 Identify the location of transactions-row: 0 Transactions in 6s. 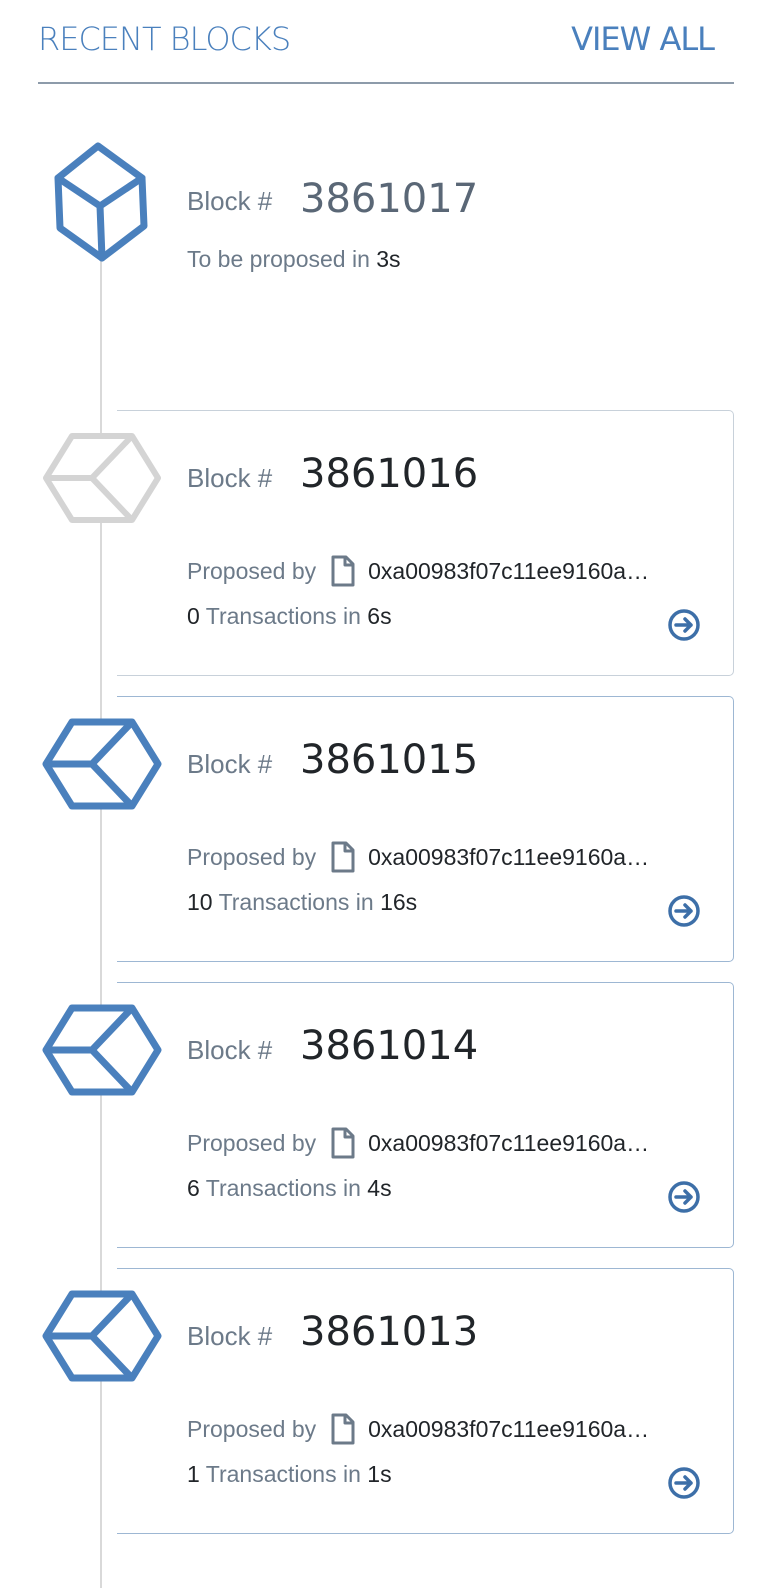
(289, 616).